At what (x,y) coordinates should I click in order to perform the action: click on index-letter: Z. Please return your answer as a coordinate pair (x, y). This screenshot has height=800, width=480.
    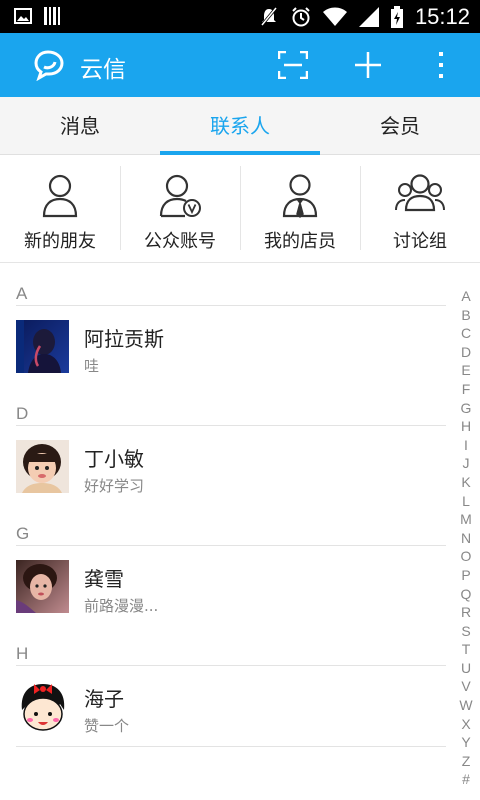
    Looking at the image, I should click on (466, 761).